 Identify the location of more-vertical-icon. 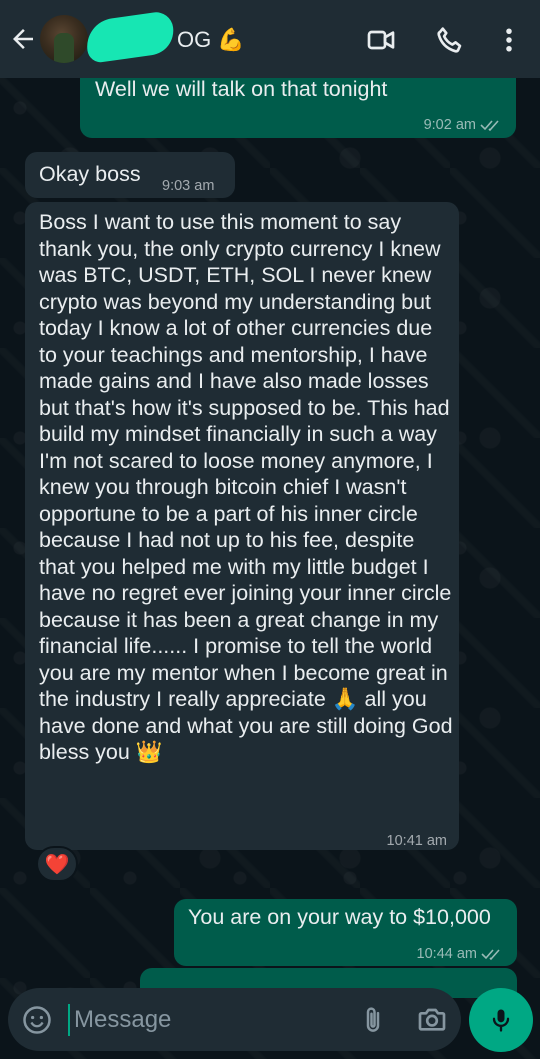
(509, 40).